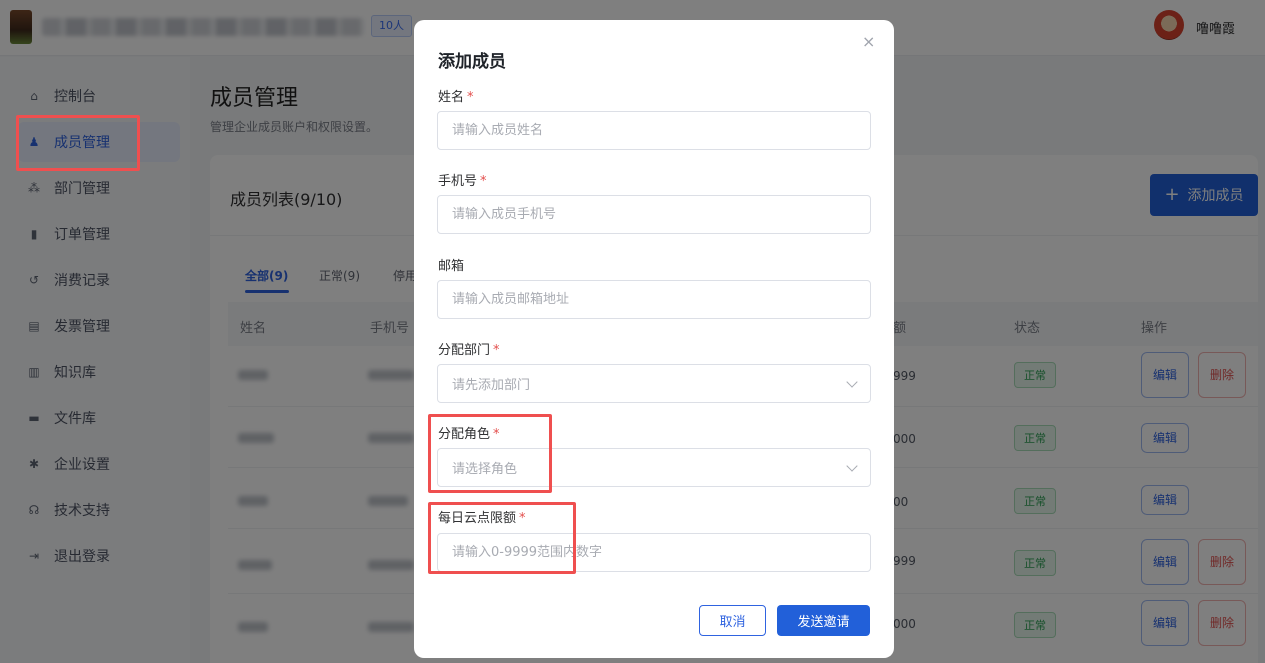 The image size is (1265, 663). Describe the element at coordinates (654, 130) in the screenshot. I see `name-input` at that location.